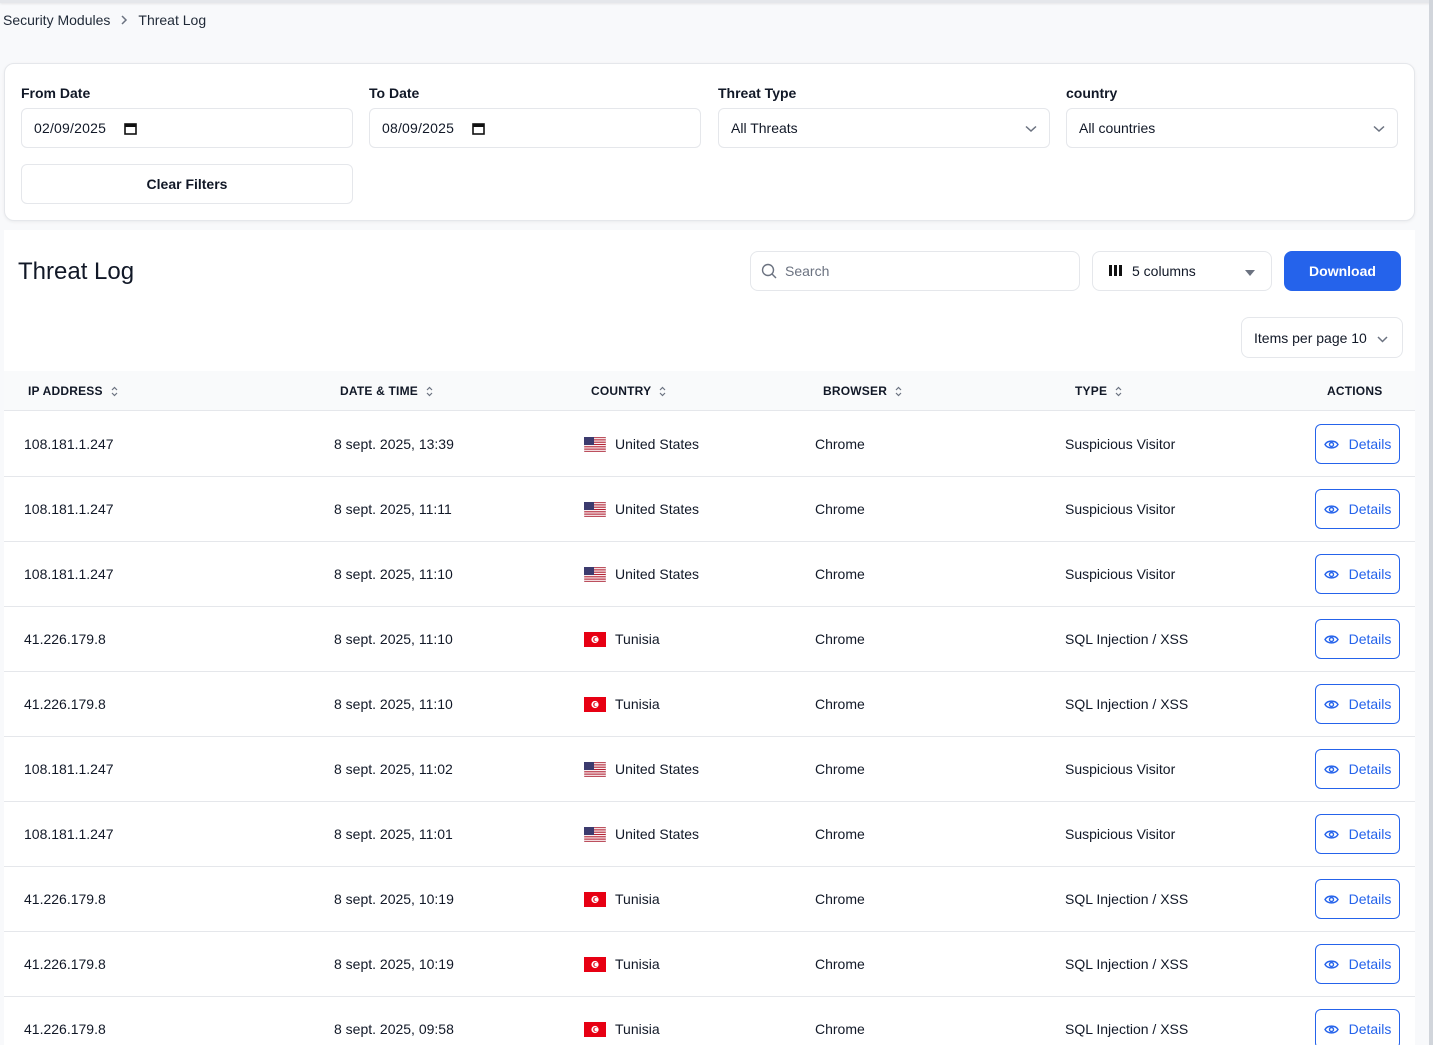  I want to click on ip-text: 41.226.179.8, so click(65, 899).